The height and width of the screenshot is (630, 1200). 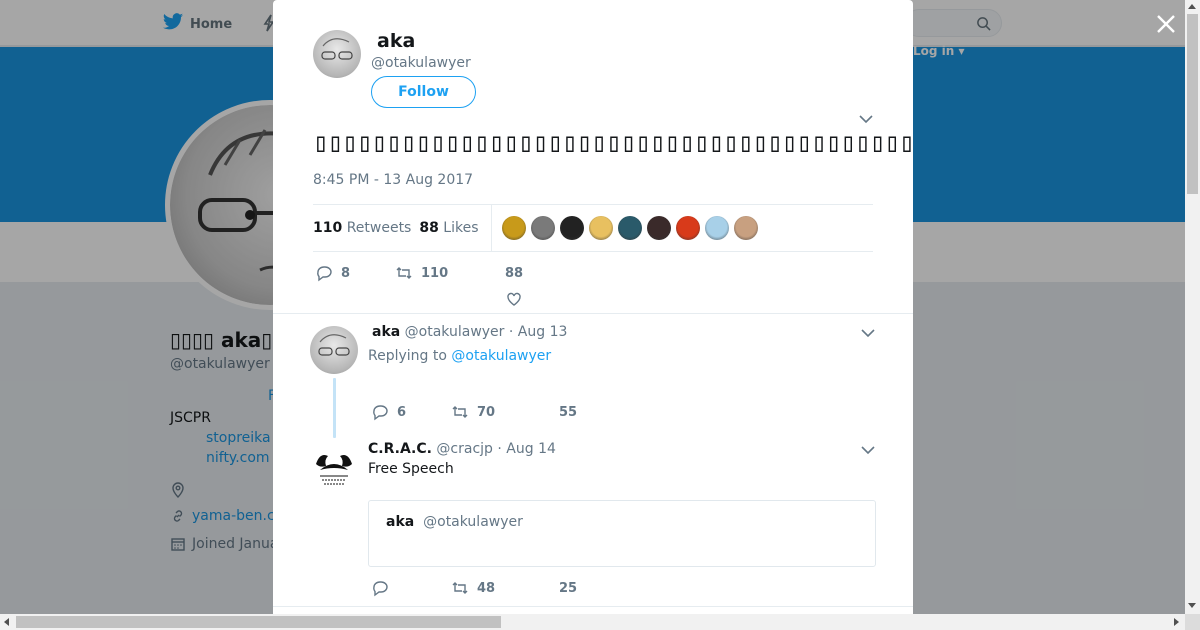 I want to click on replying-to-link: @otakulawyer, so click(x=501, y=356).